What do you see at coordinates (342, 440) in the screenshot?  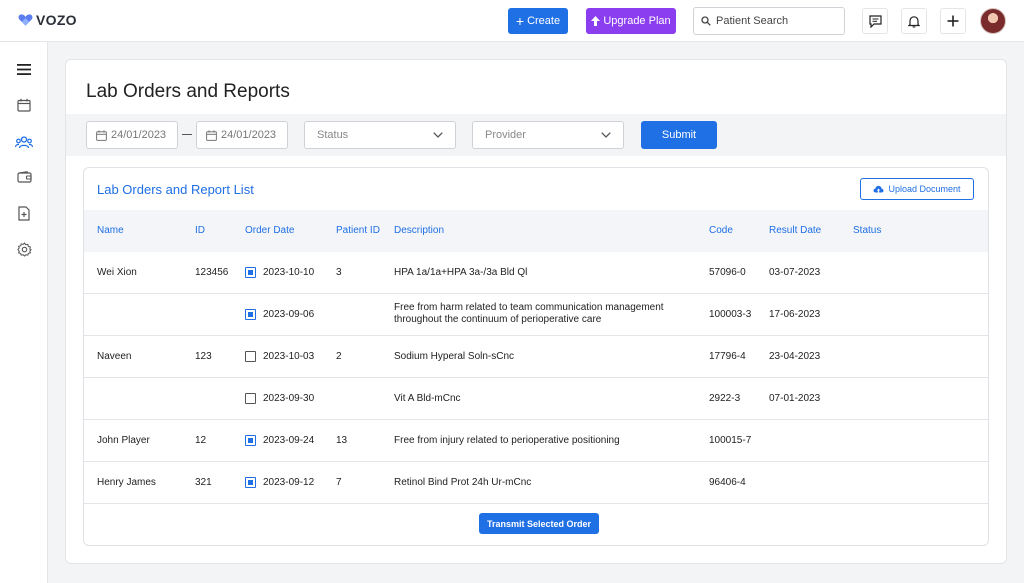 I see `cell-patient-id: 13` at bounding box center [342, 440].